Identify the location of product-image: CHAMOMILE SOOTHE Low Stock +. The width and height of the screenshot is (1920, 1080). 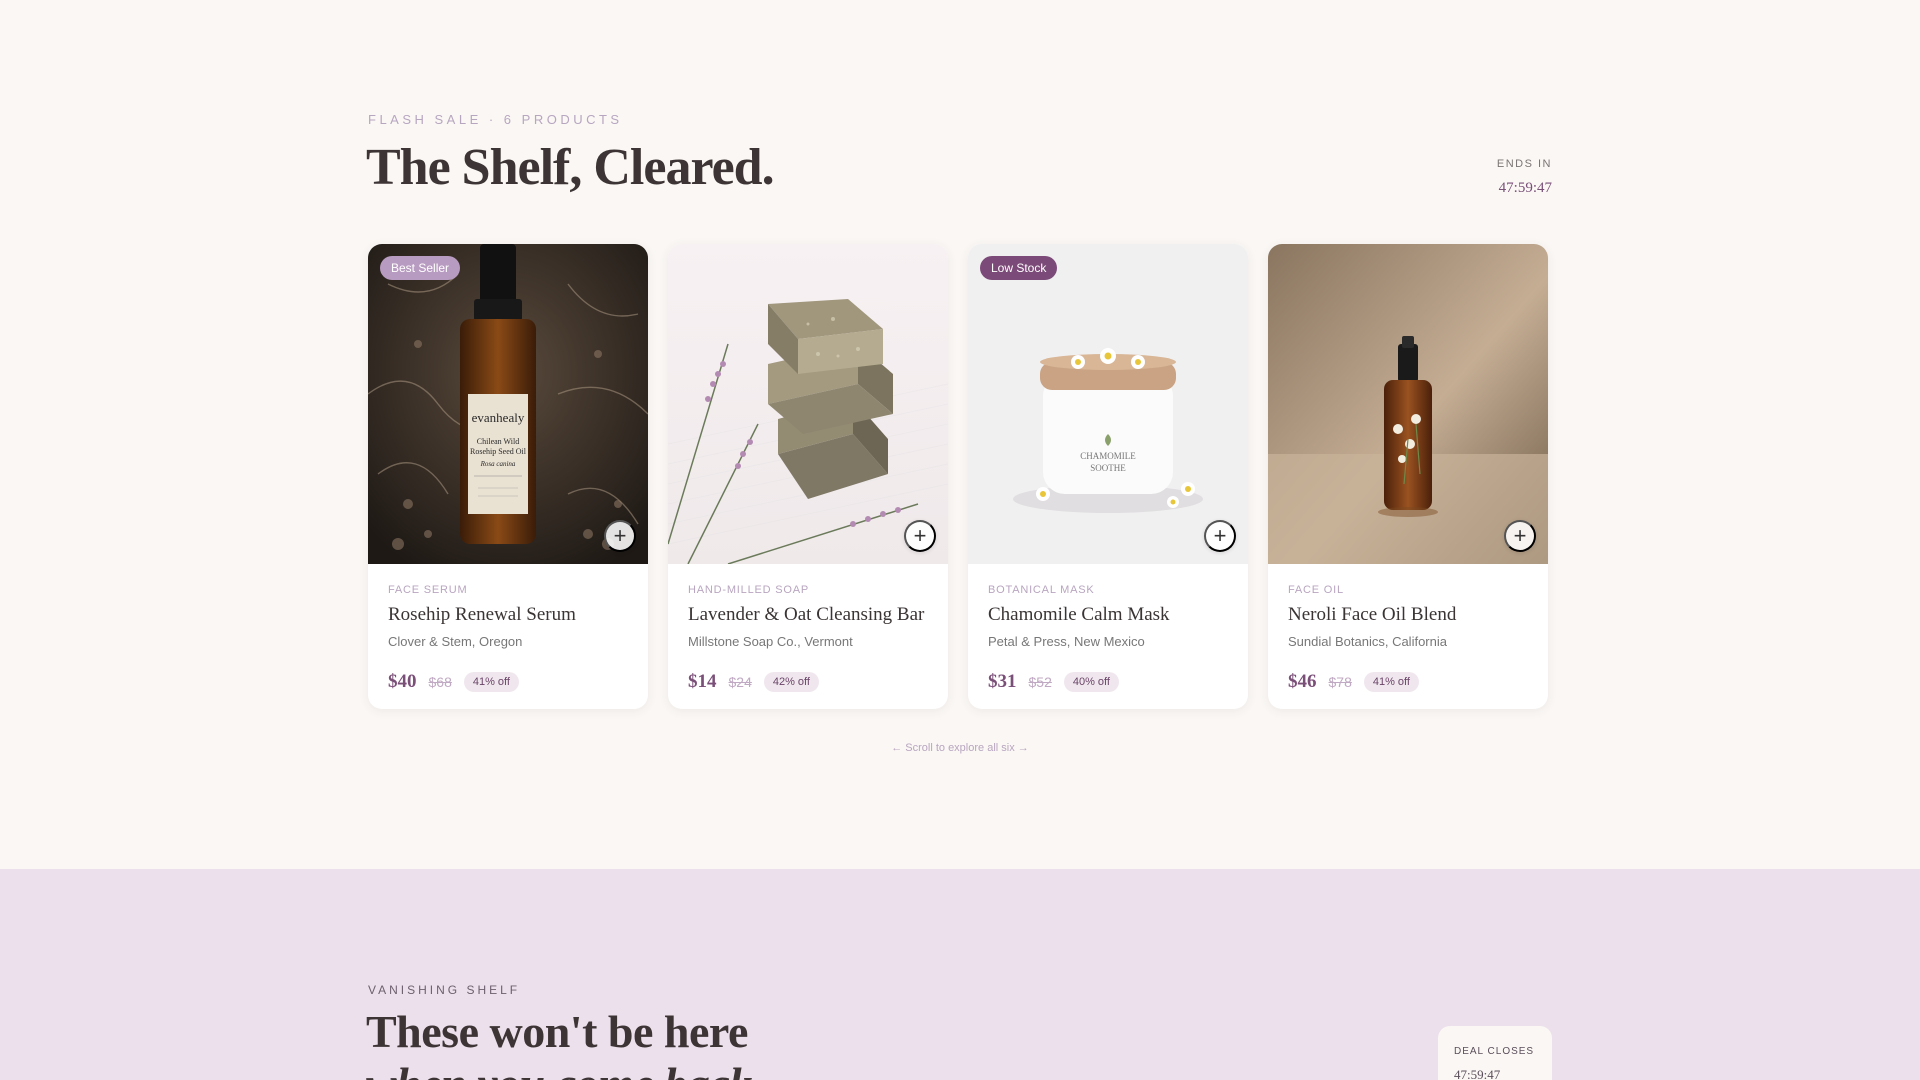
(1108, 404).